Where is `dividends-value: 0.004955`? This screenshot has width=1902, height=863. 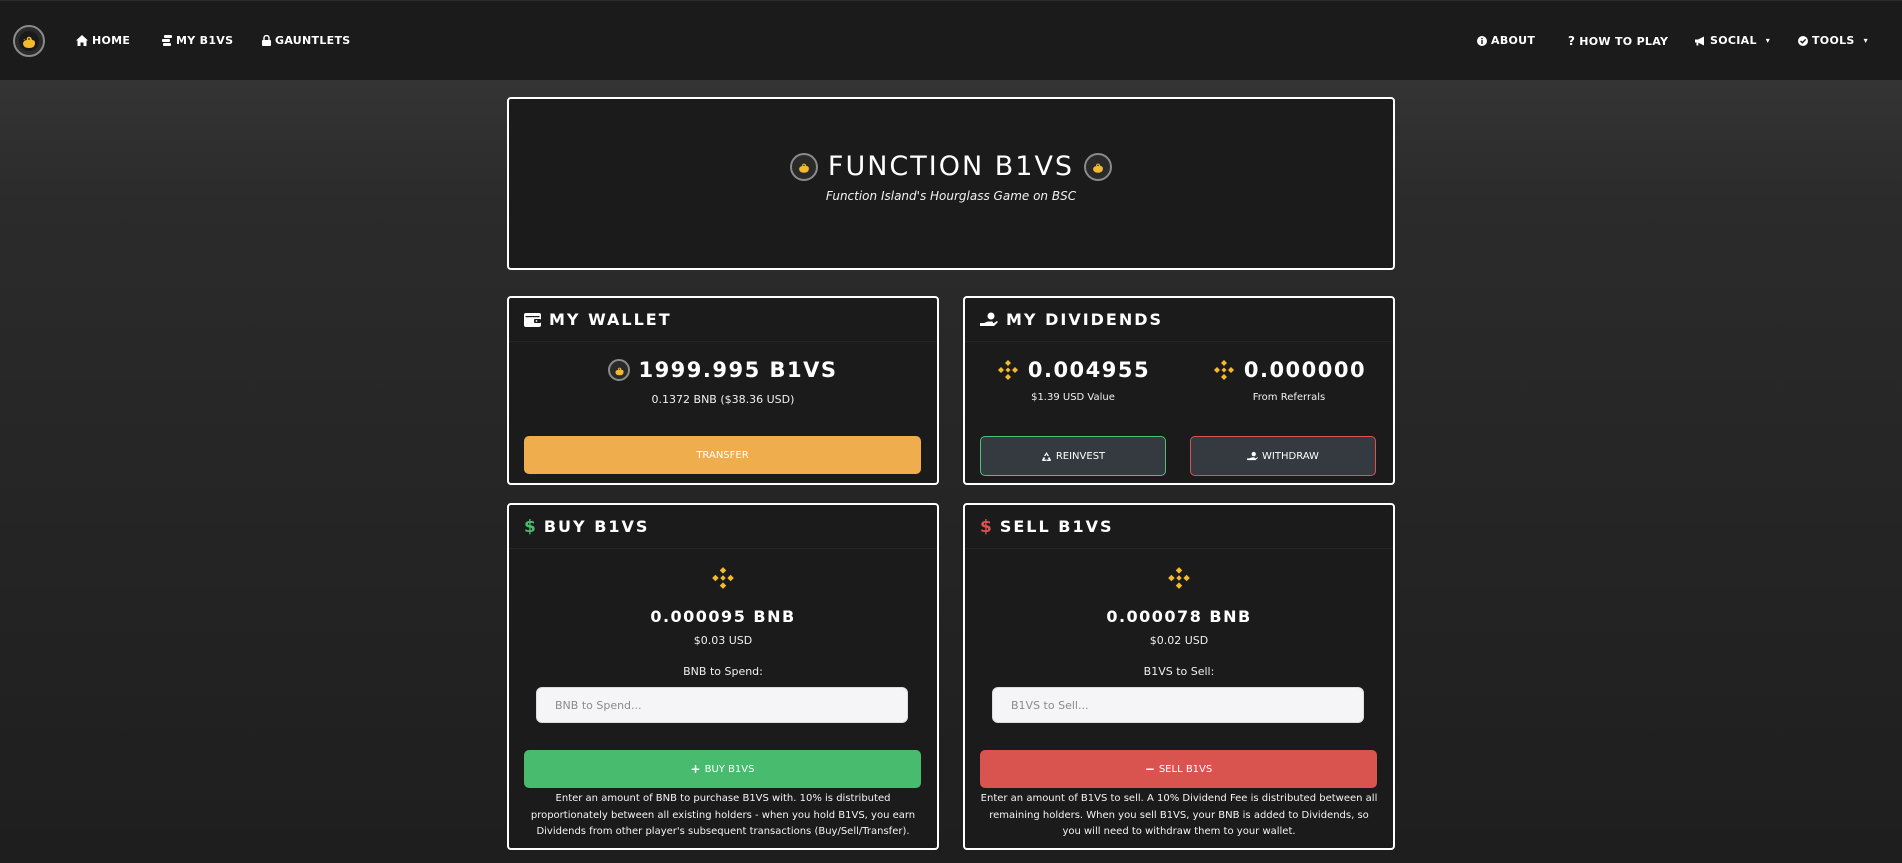
dividends-value: 0.004955 is located at coordinates (1089, 370).